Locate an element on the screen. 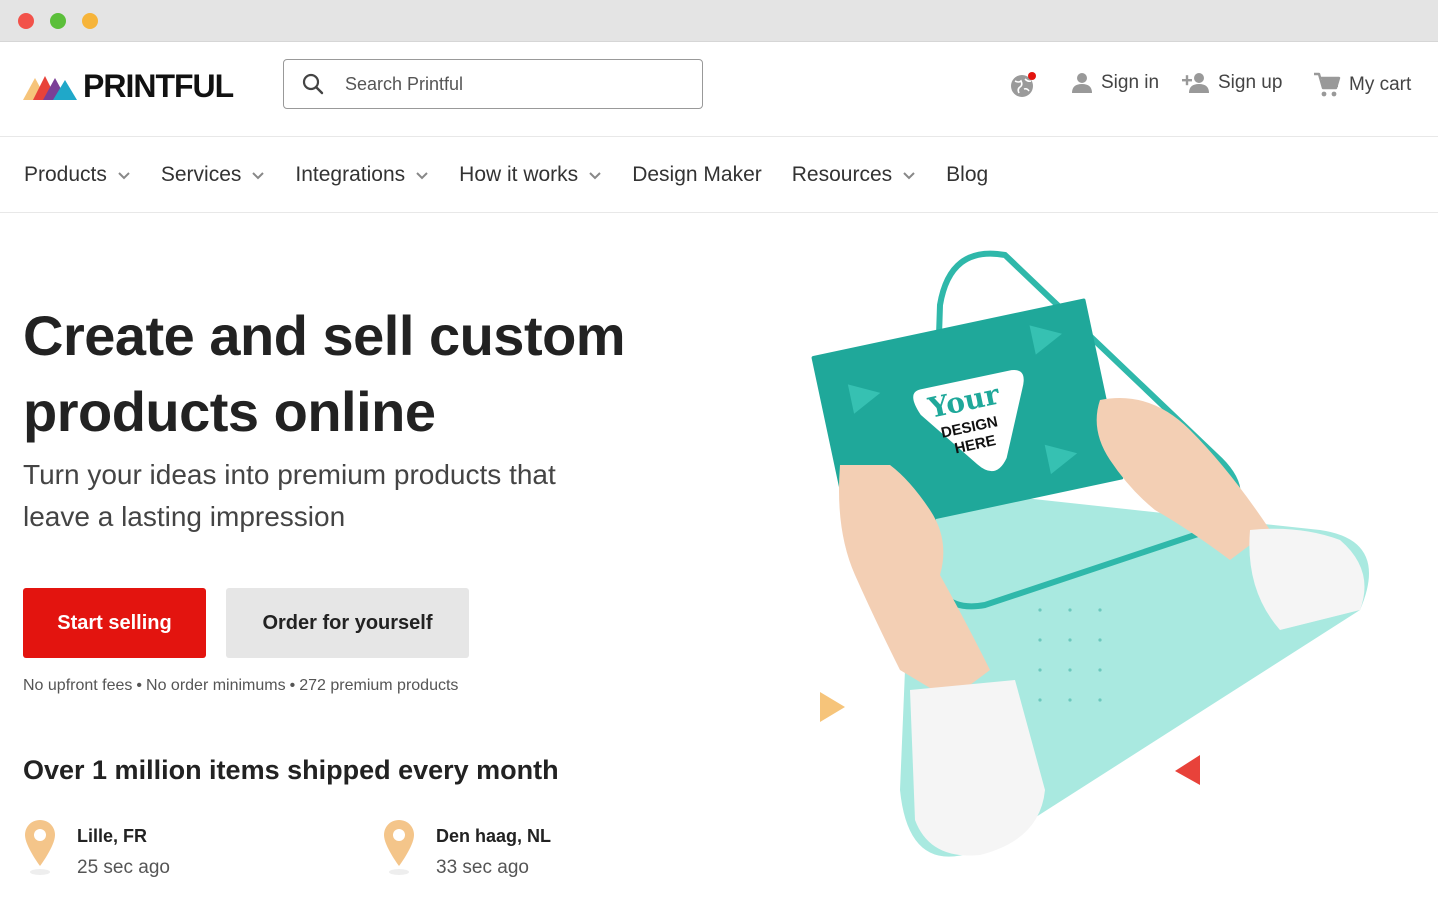 The width and height of the screenshot is (1438, 907). location-city: Lille, FR is located at coordinates (112, 836).